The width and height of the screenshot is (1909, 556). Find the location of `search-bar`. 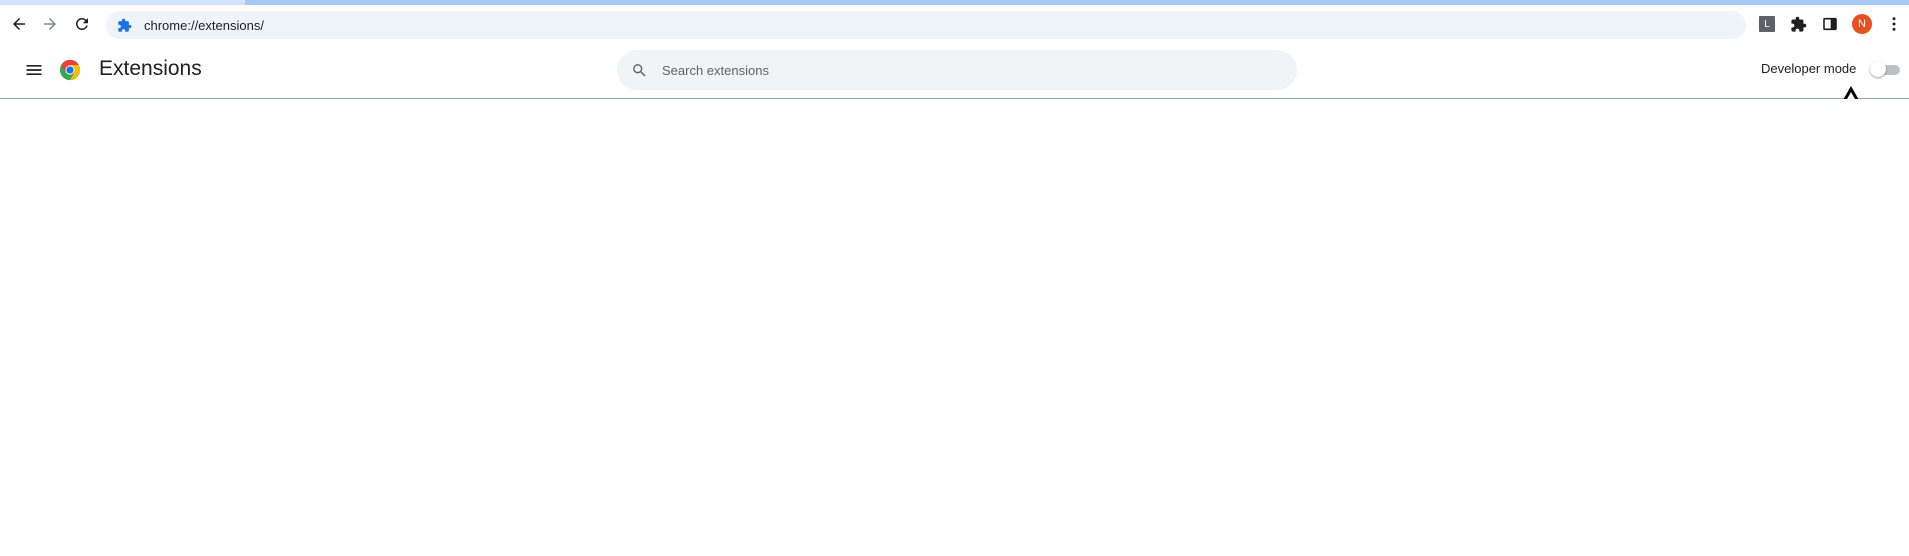

search-bar is located at coordinates (957, 70).